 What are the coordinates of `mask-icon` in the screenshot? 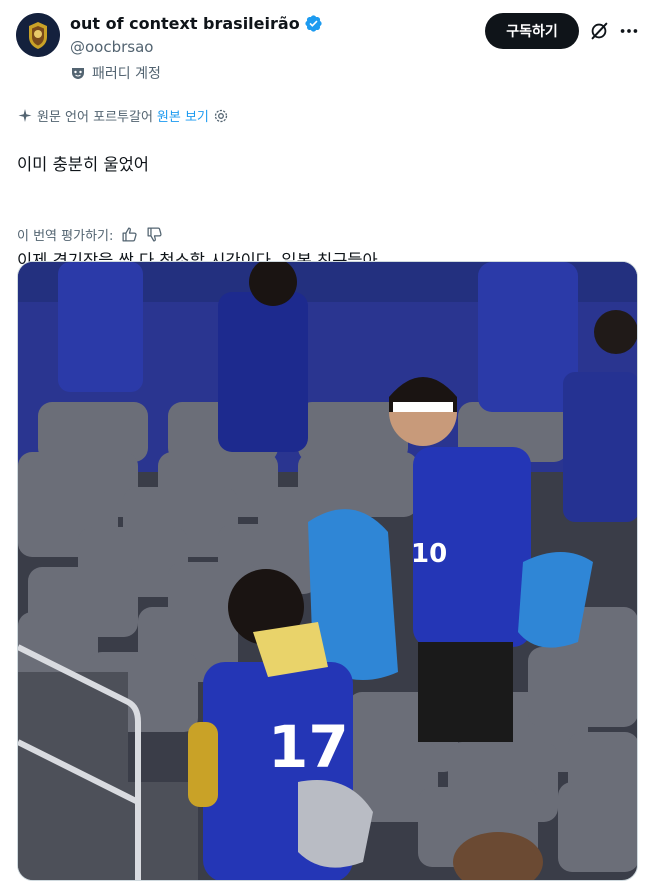 It's located at (78, 73).